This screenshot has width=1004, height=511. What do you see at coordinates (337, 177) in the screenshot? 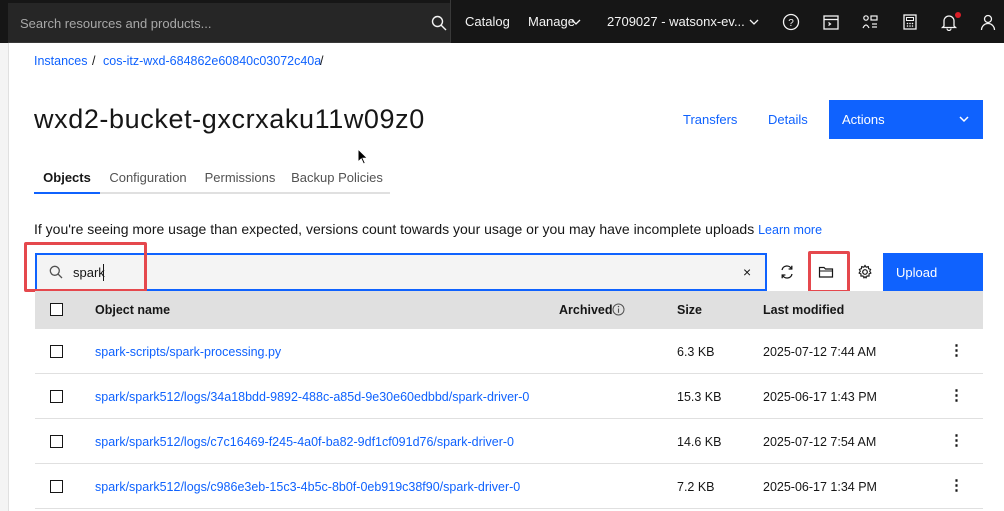
I see `tab-backup-policies: Backup Policies` at bounding box center [337, 177].